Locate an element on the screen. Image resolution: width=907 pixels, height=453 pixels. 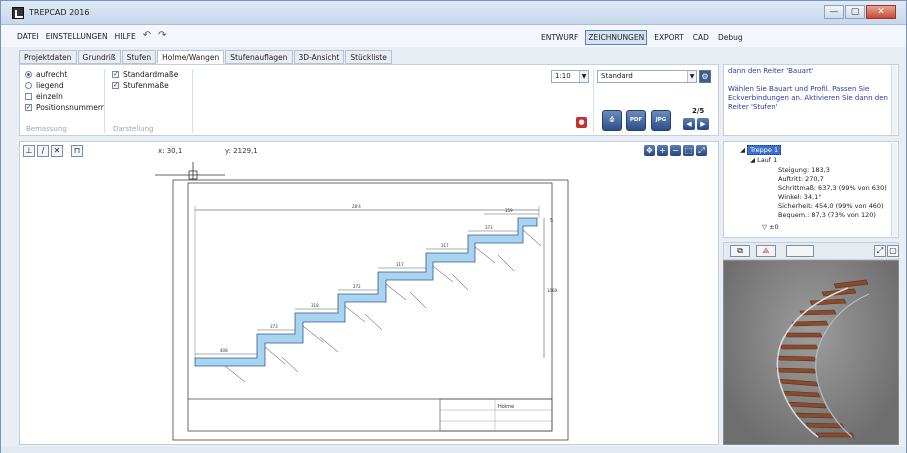
checkbox-einzeln is located at coordinates (28, 96).